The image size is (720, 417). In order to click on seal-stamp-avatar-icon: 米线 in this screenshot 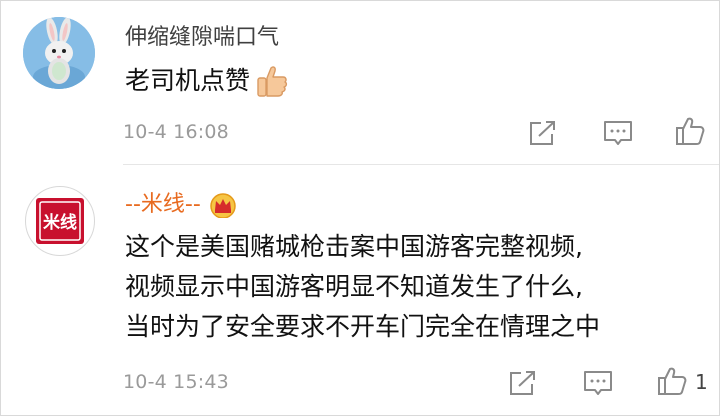, I will do `click(60, 221)`.